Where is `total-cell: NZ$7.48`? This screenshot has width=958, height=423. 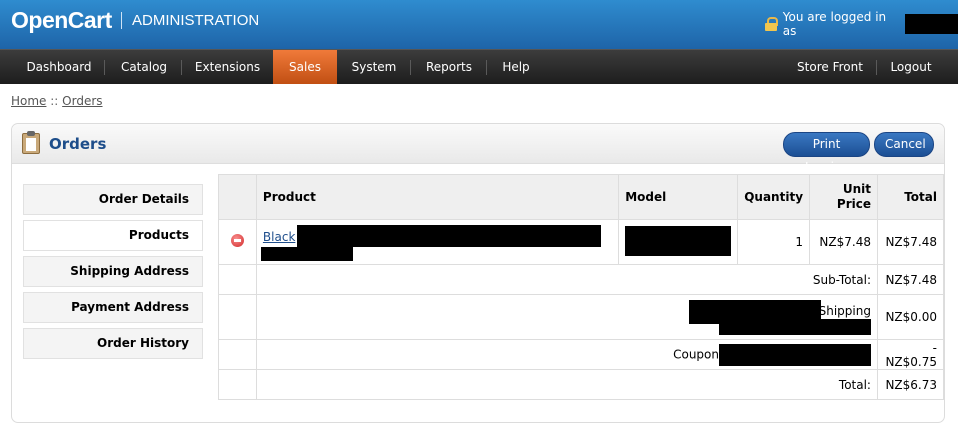 total-cell: NZ$7.48 is located at coordinates (910, 242).